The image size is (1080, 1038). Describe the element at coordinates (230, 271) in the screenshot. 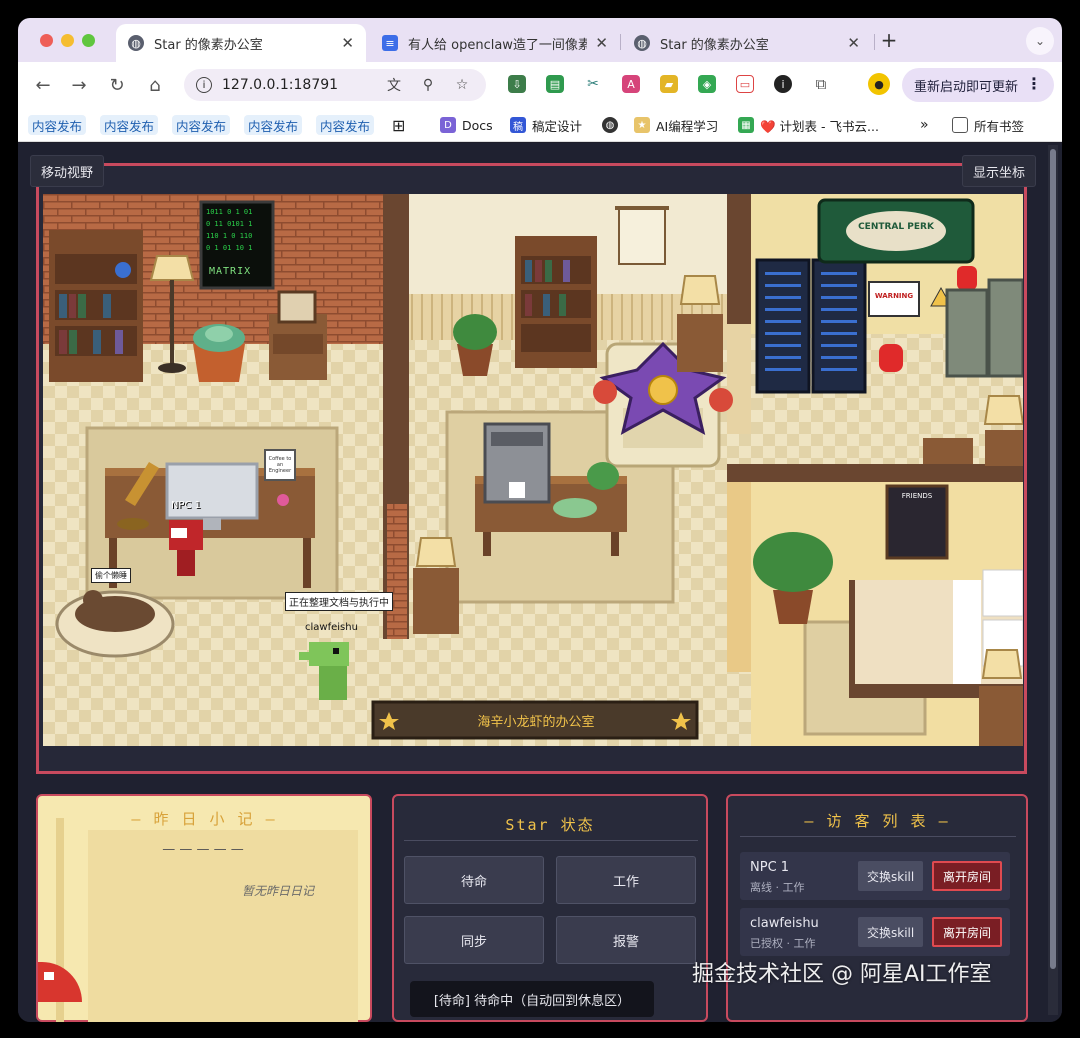

I see `matrix-poster-text: MATRIX` at that location.